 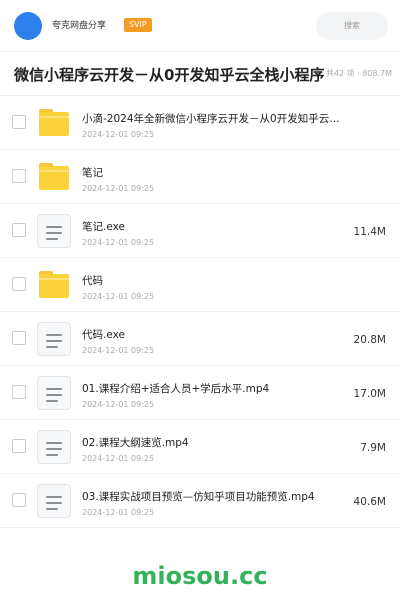 What do you see at coordinates (79, 26) in the screenshot?
I see `share-title: 夸克网盘分享` at bounding box center [79, 26].